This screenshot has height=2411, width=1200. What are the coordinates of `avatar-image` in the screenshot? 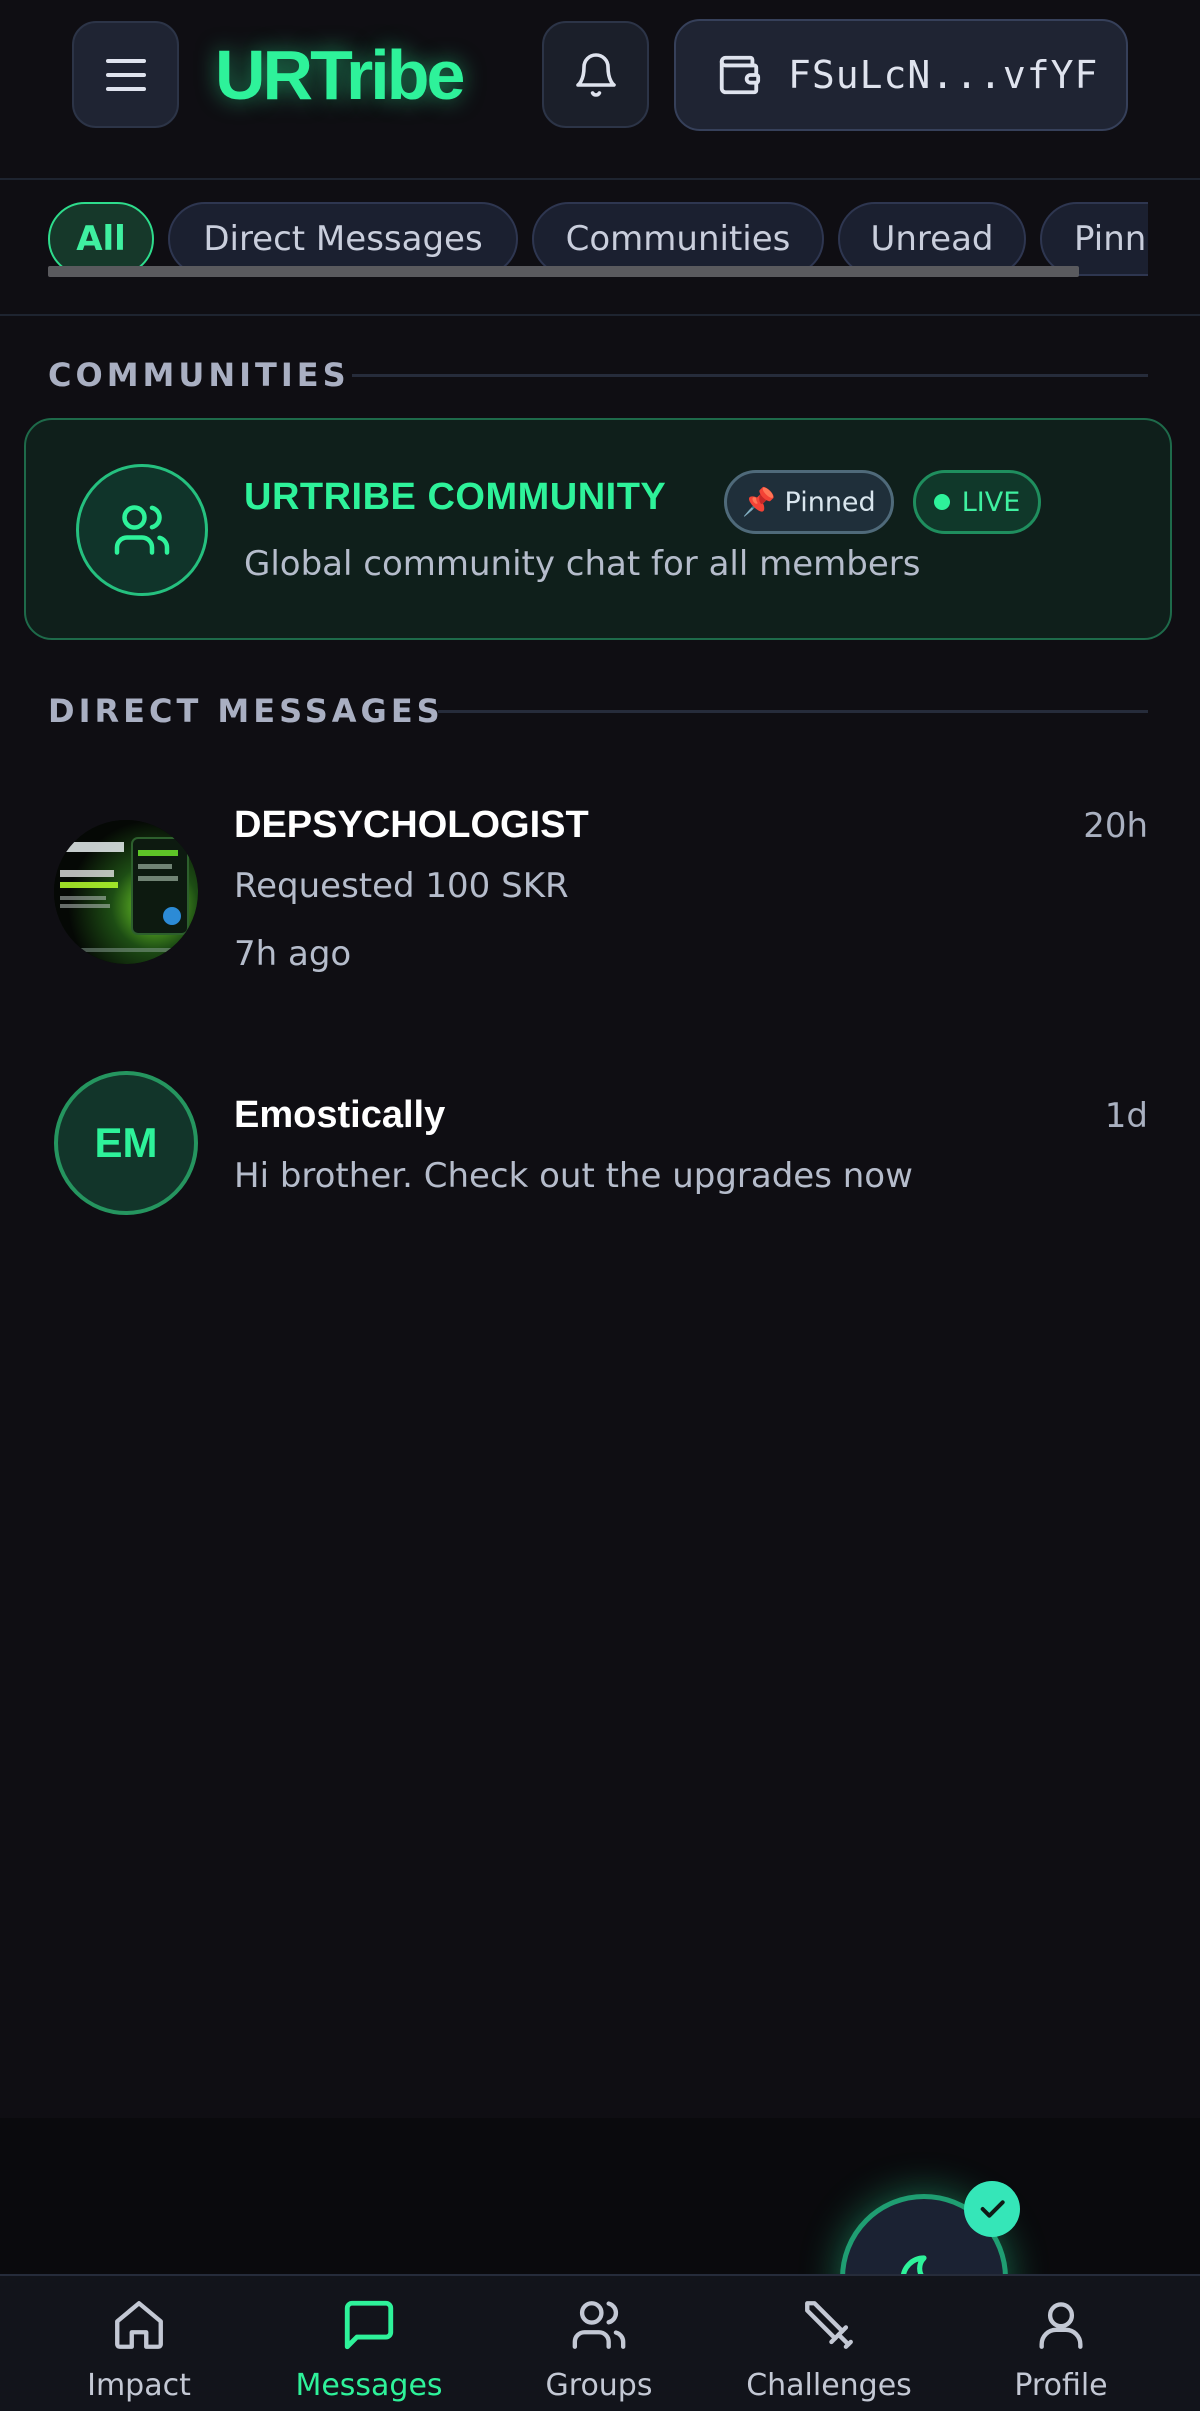 It's located at (126, 892).